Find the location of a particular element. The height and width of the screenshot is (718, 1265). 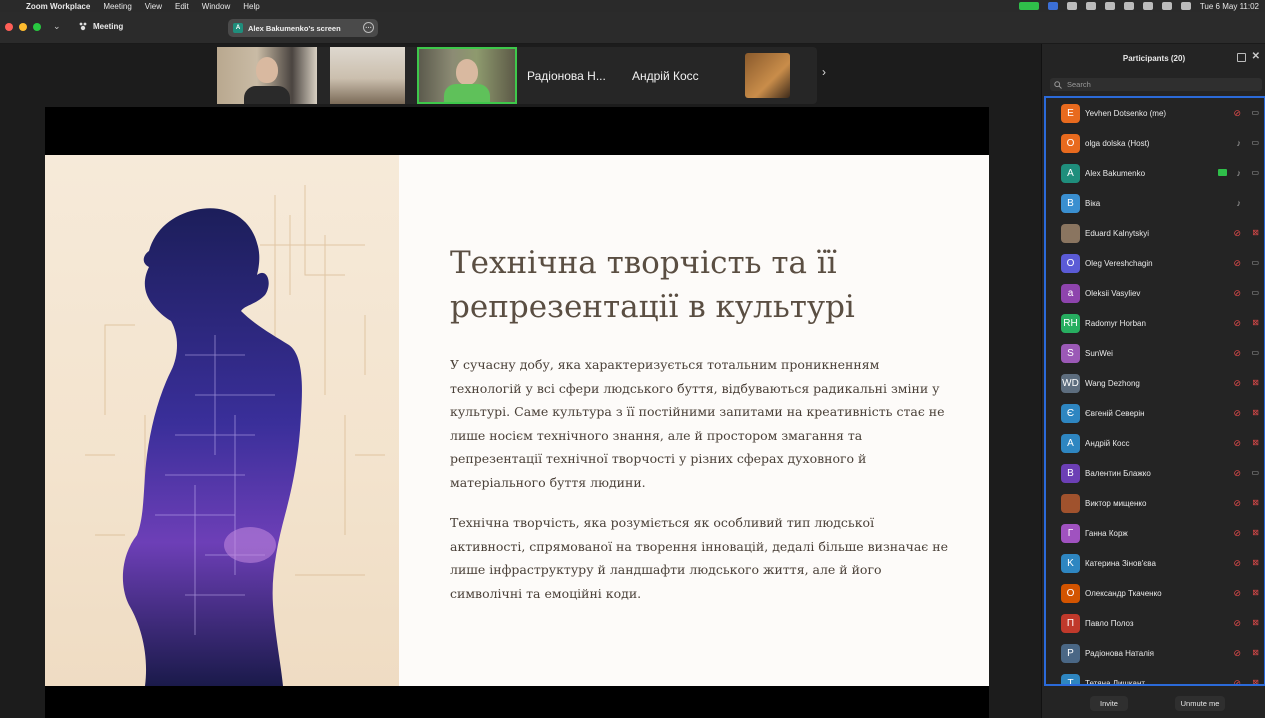

participant-row: P Радіонова Наталія ⊘ ⊠ is located at coordinates (1155, 653).